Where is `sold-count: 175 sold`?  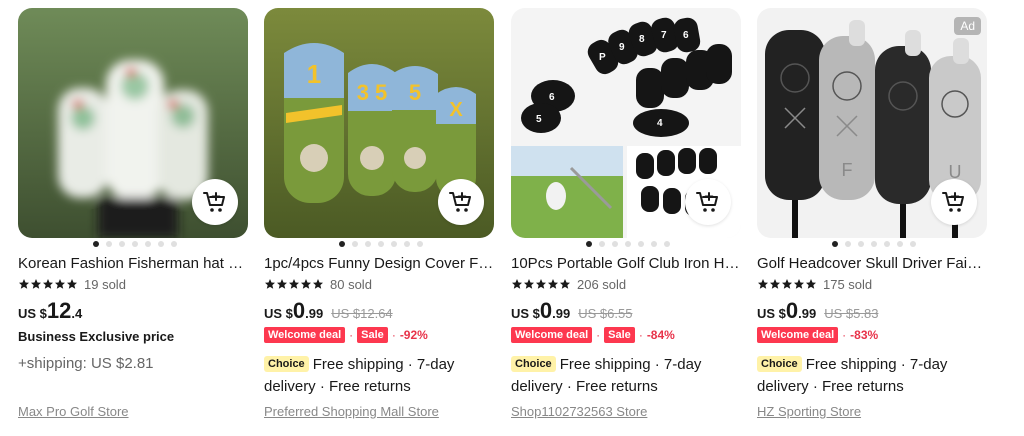
sold-count: 175 sold is located at coordinates (848, 284).